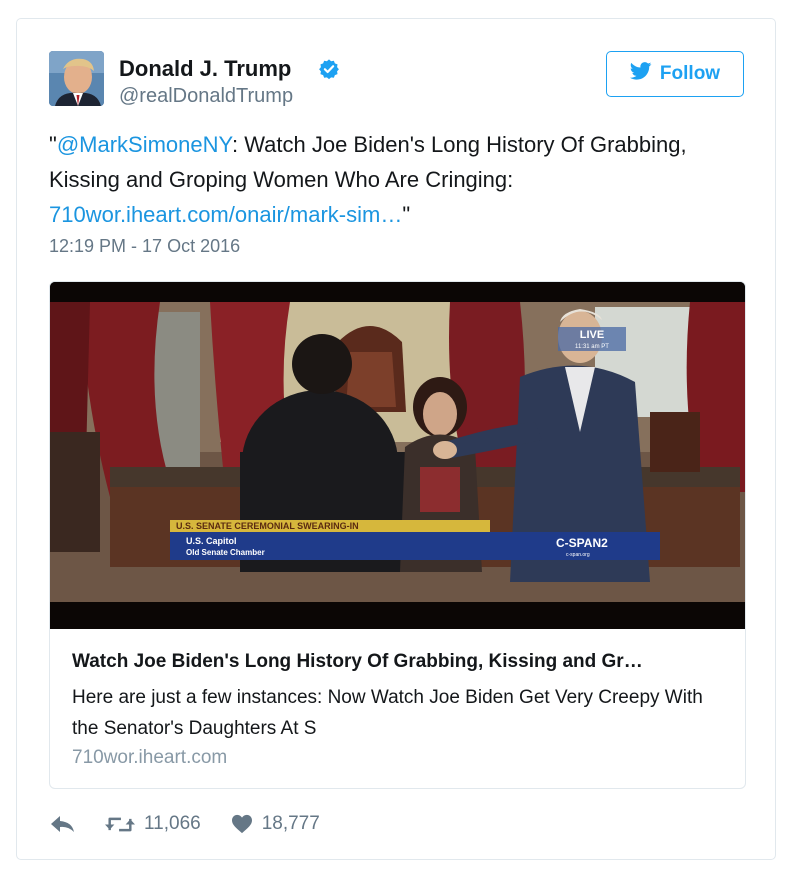 This screenshot has height=884, width=799. What do you see at coordinates (76, 78) in the screenshot?
I see `avatar` at bounding box center [76, 78].